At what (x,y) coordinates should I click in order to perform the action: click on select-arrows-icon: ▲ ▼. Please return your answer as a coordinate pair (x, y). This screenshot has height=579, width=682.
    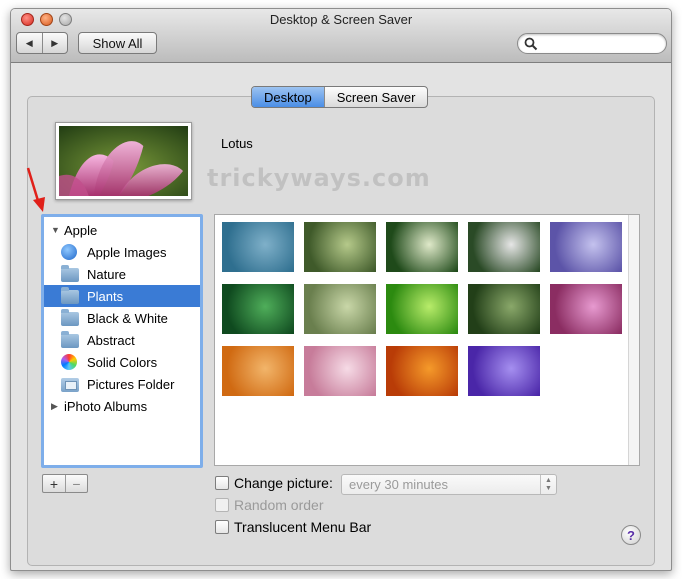
    Looking at the image, I should click on (548, 484).